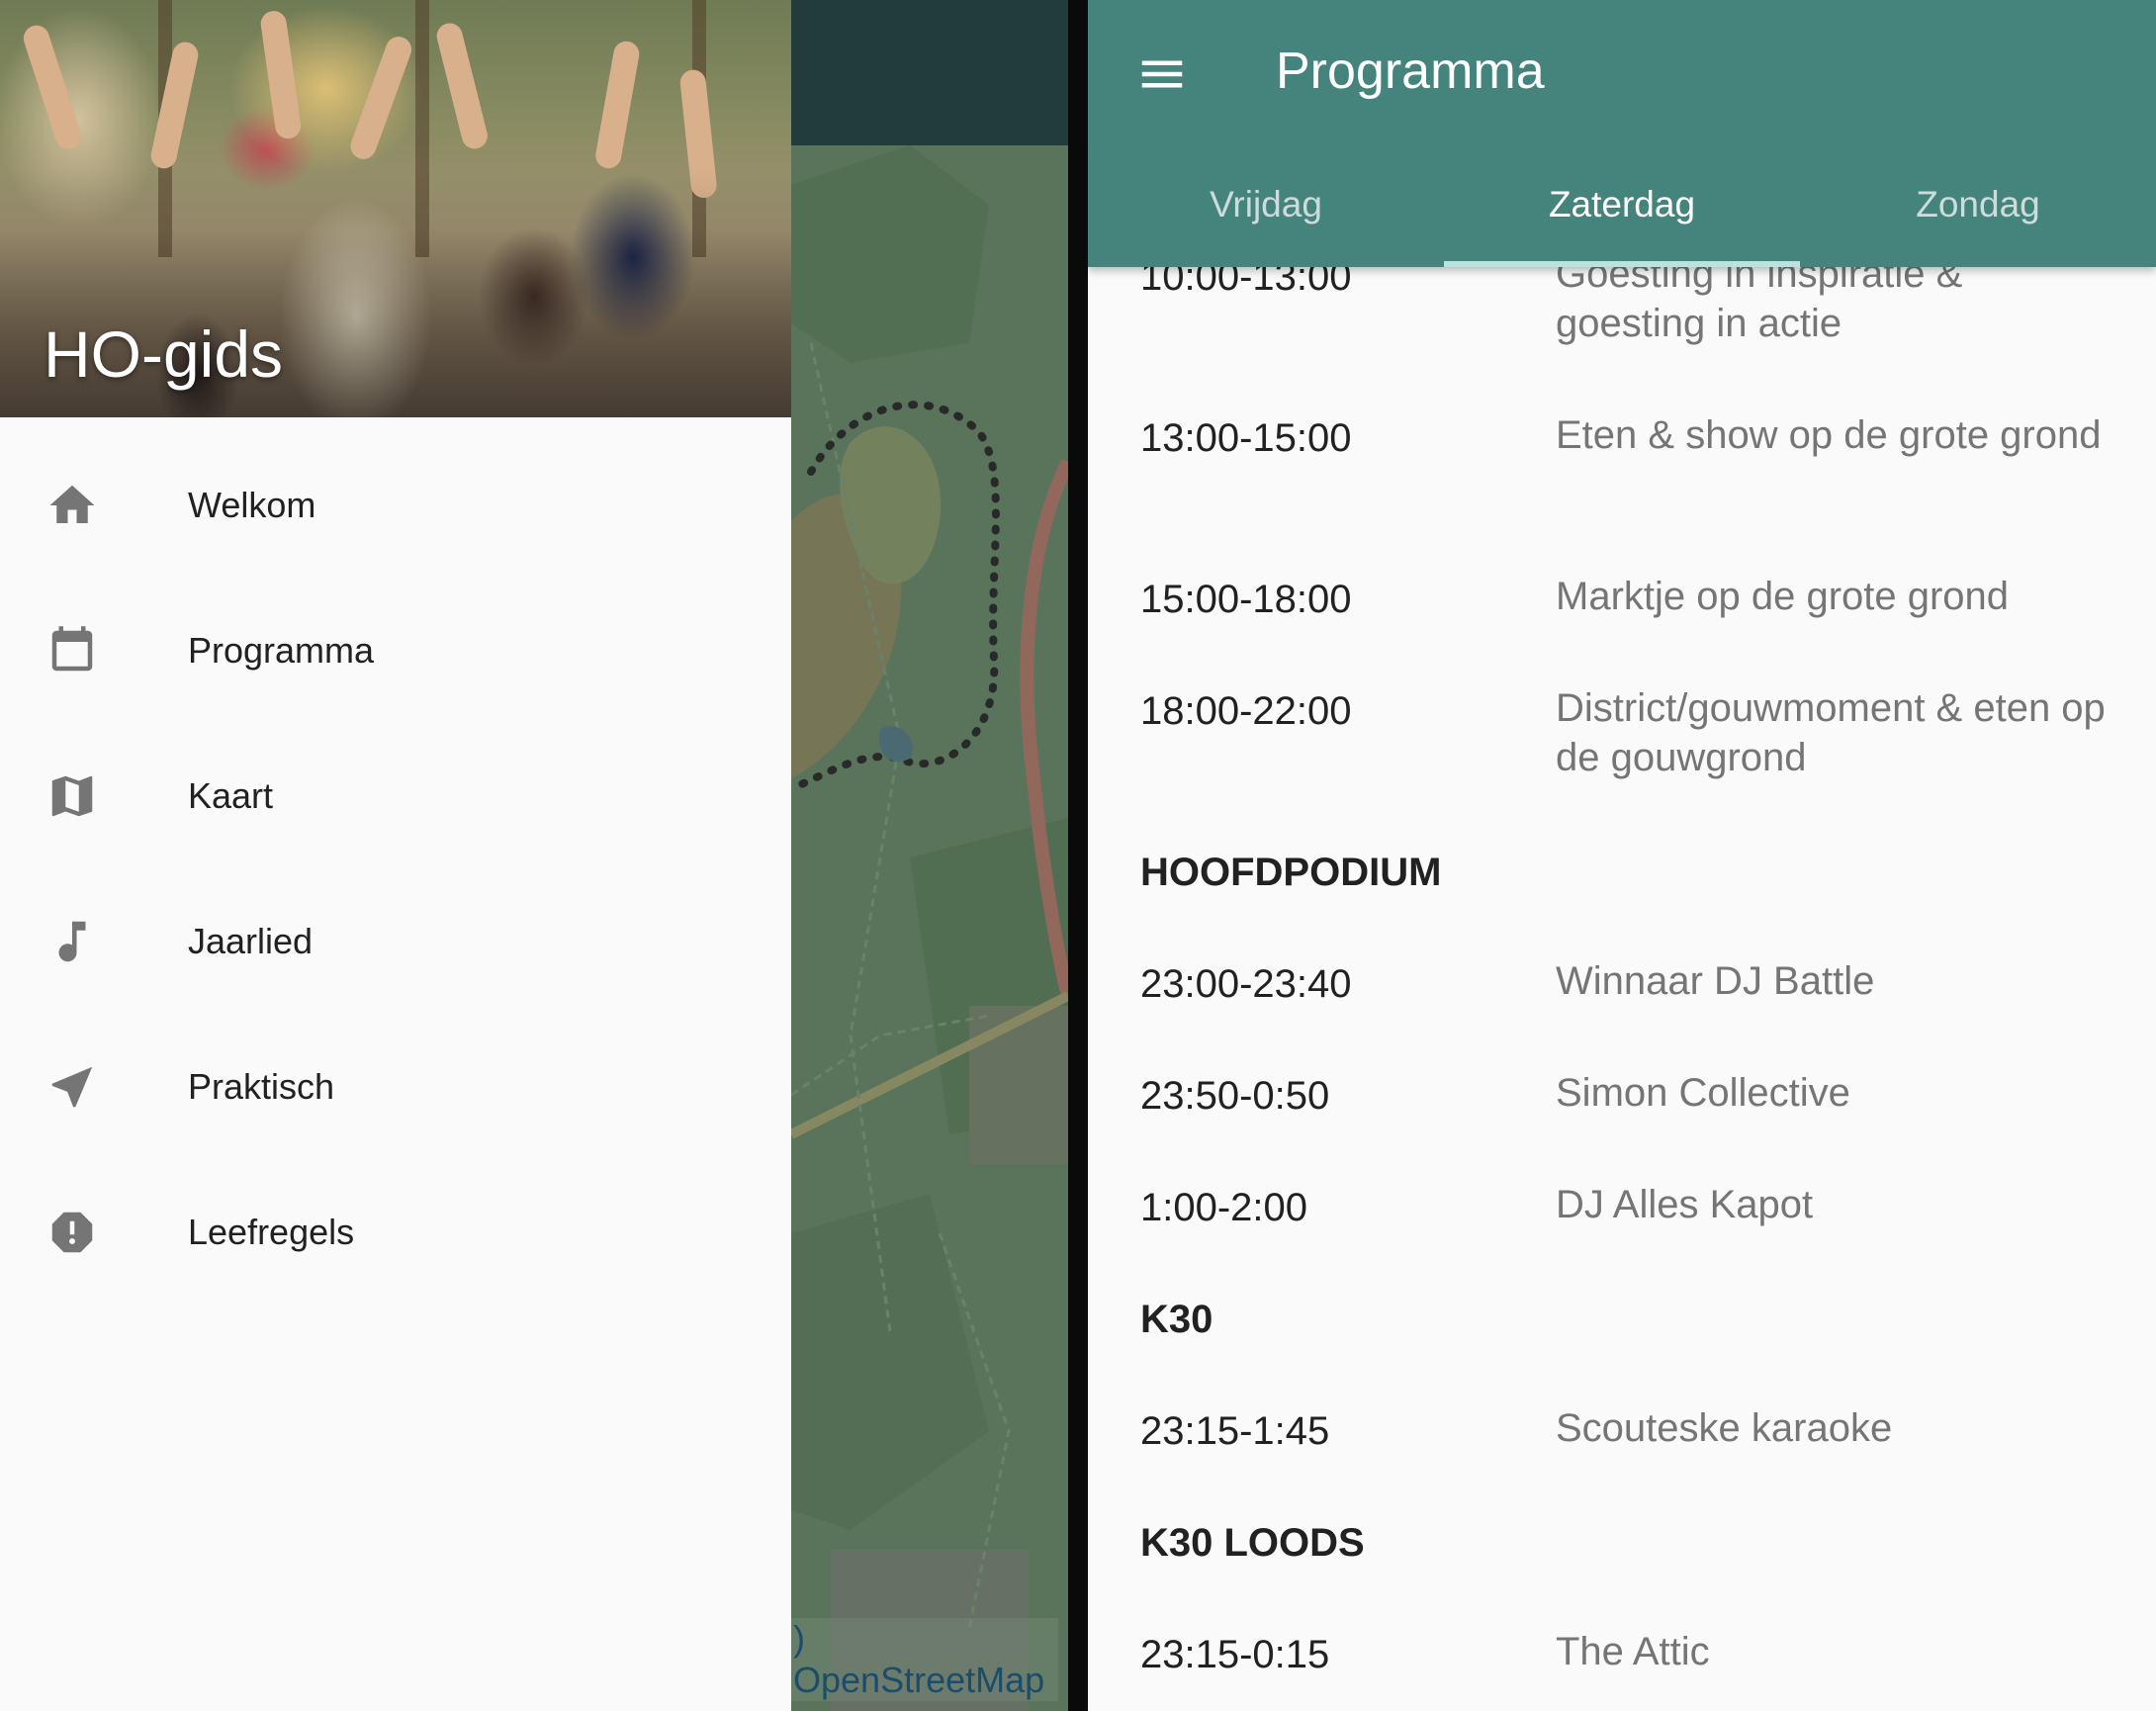  I want to click on drawer-item-welkom: Welkom, so click(395, 505).